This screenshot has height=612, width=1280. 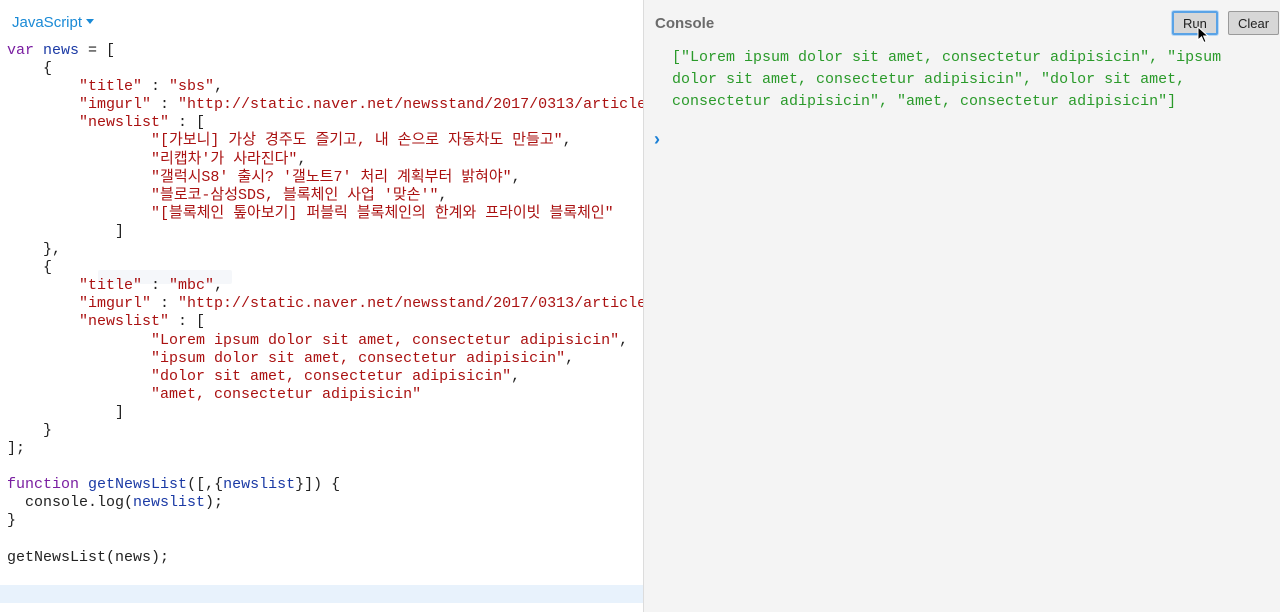 What do you see at coordinates (325, 558) in the screenshot?
I see `code-line: getNewsList(news);` at bounding box center [325, 558].